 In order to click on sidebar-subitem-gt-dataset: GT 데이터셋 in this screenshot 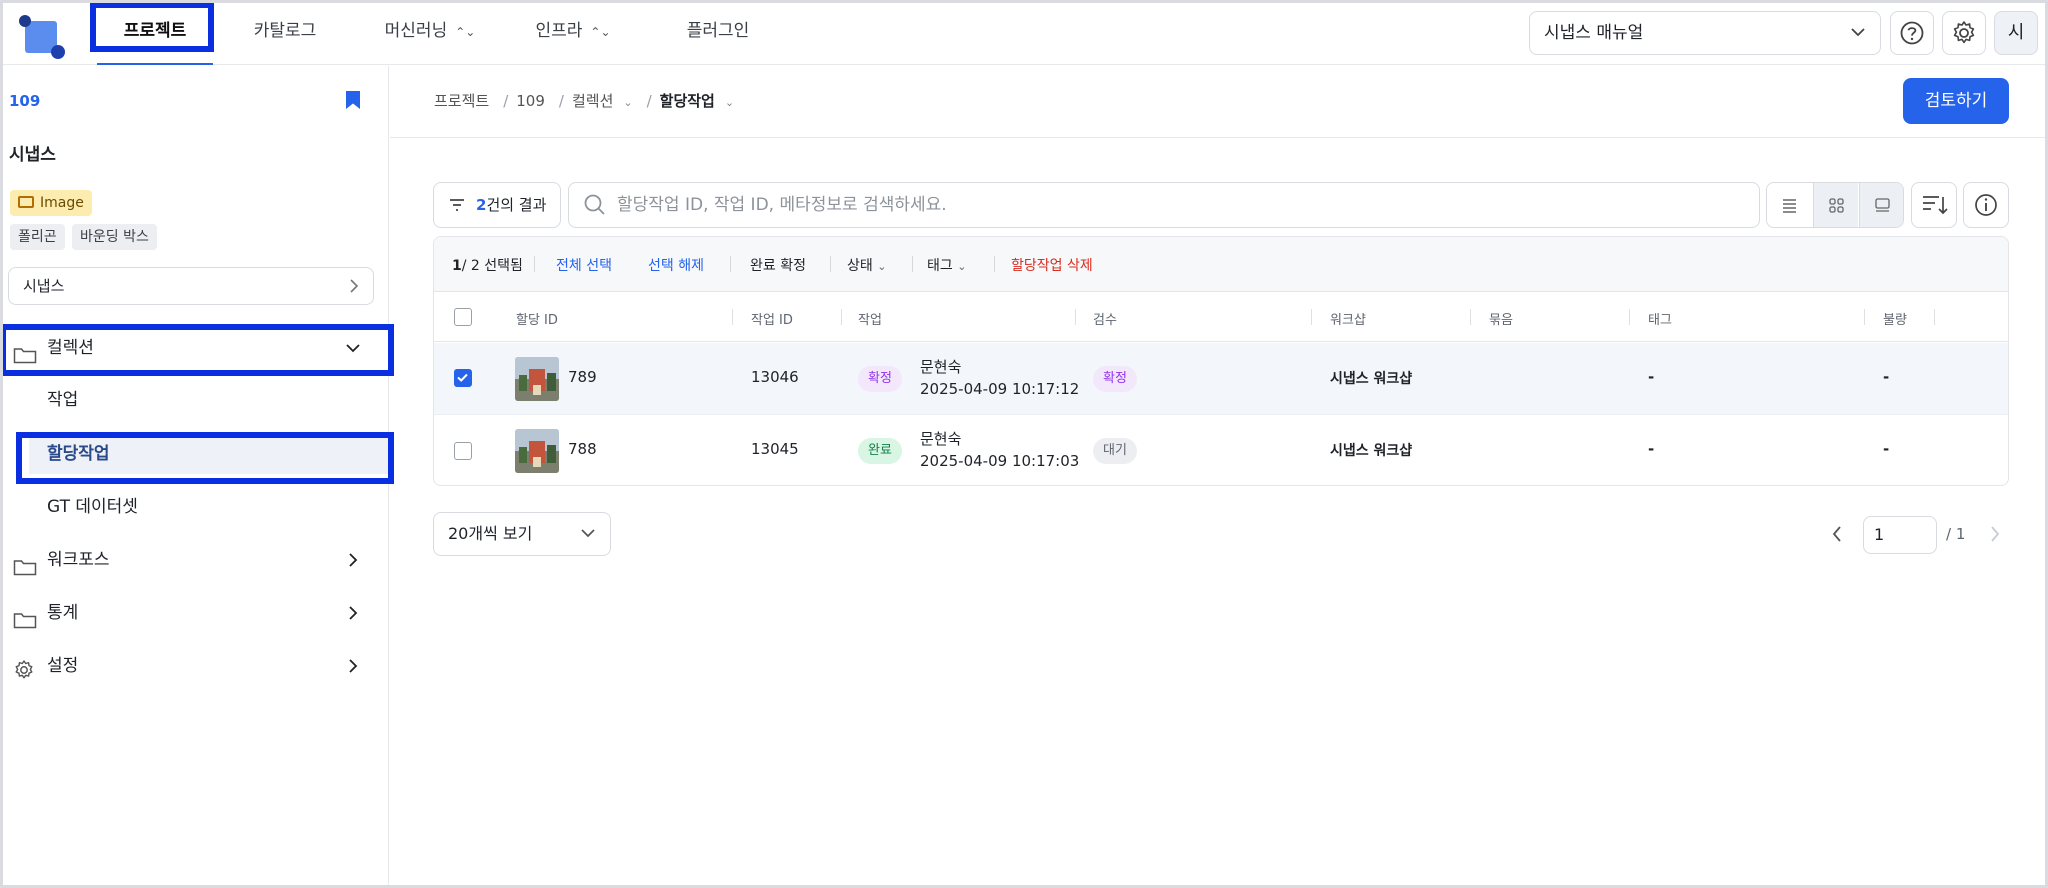, I will do `click(209, 507)`.